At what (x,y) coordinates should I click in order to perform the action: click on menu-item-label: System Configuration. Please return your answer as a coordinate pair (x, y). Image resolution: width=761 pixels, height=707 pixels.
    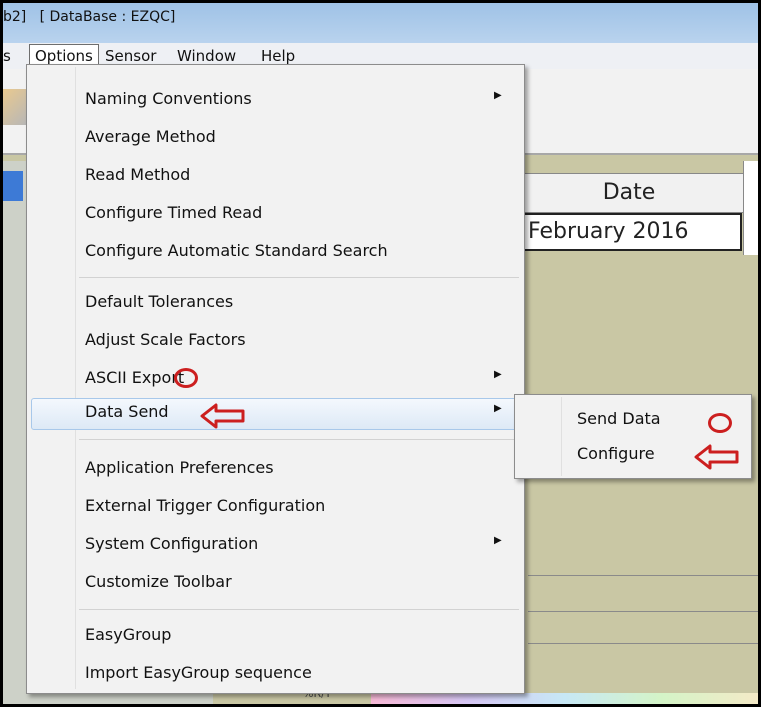
    Looking at the image, I should click on (172, 543).